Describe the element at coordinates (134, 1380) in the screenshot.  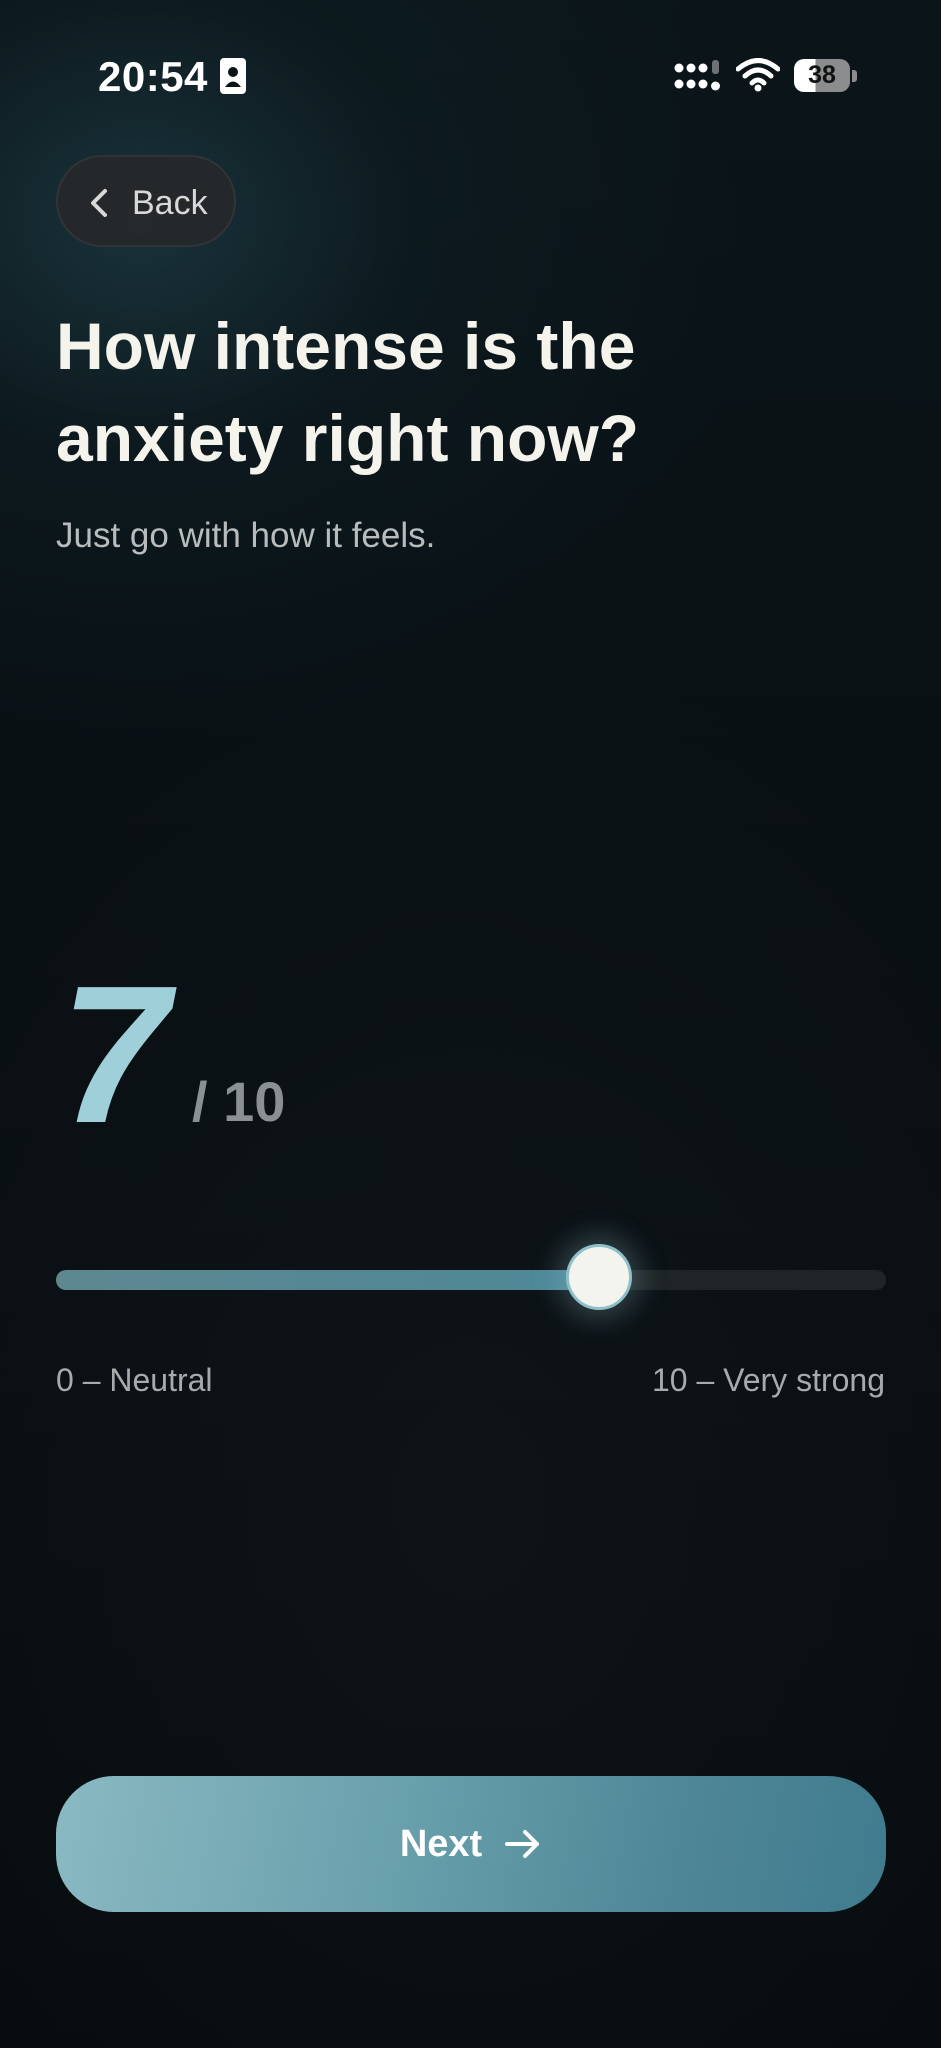
I see `scale-min-label: 0 – Neutral` at that location.